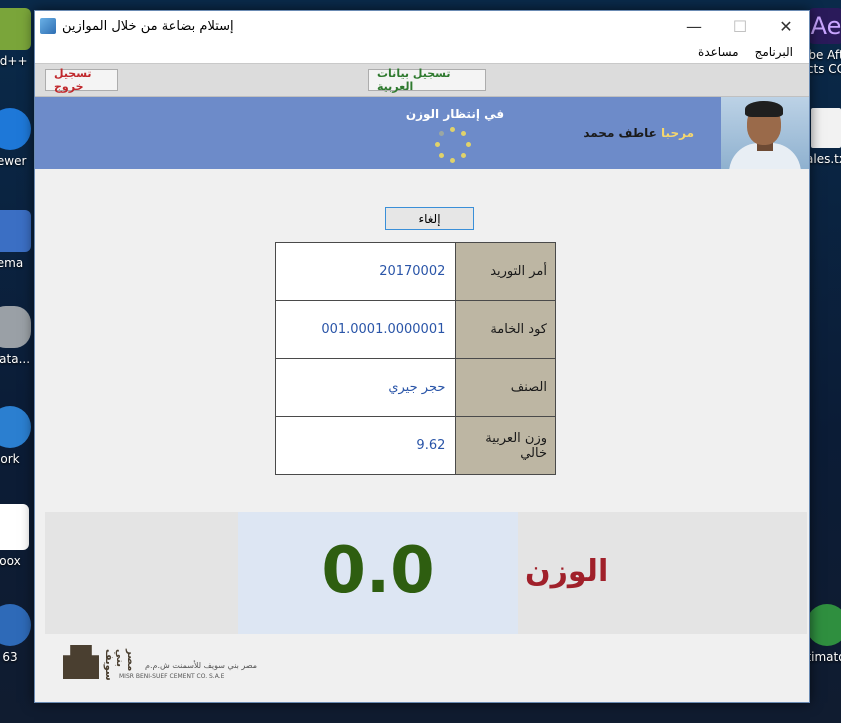 The image size is (841, 723). Describe the element at coordinates (823, 634) in the screenshot. I see `desktop-icon-estimator: timato` at that location.